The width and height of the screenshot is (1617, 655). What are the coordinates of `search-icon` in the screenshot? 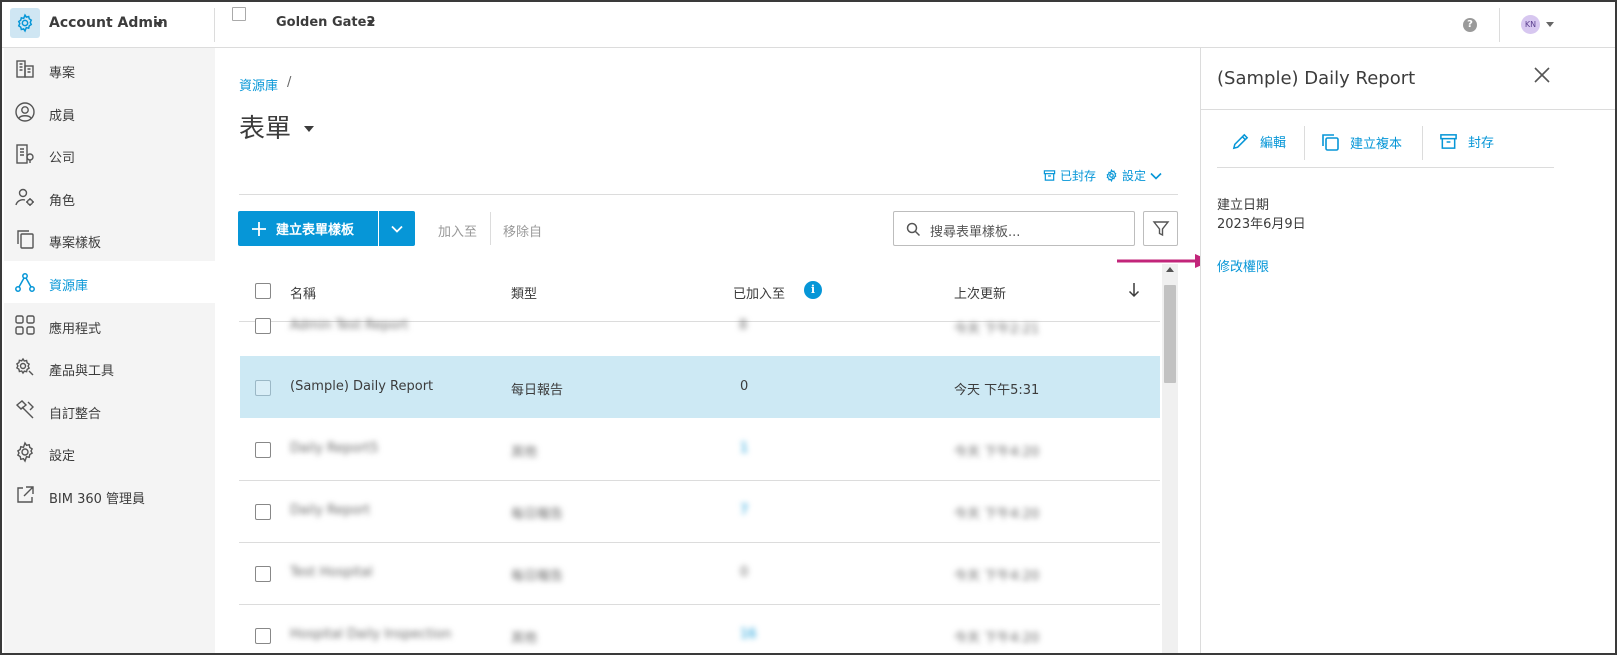 It's located at (913, 229).